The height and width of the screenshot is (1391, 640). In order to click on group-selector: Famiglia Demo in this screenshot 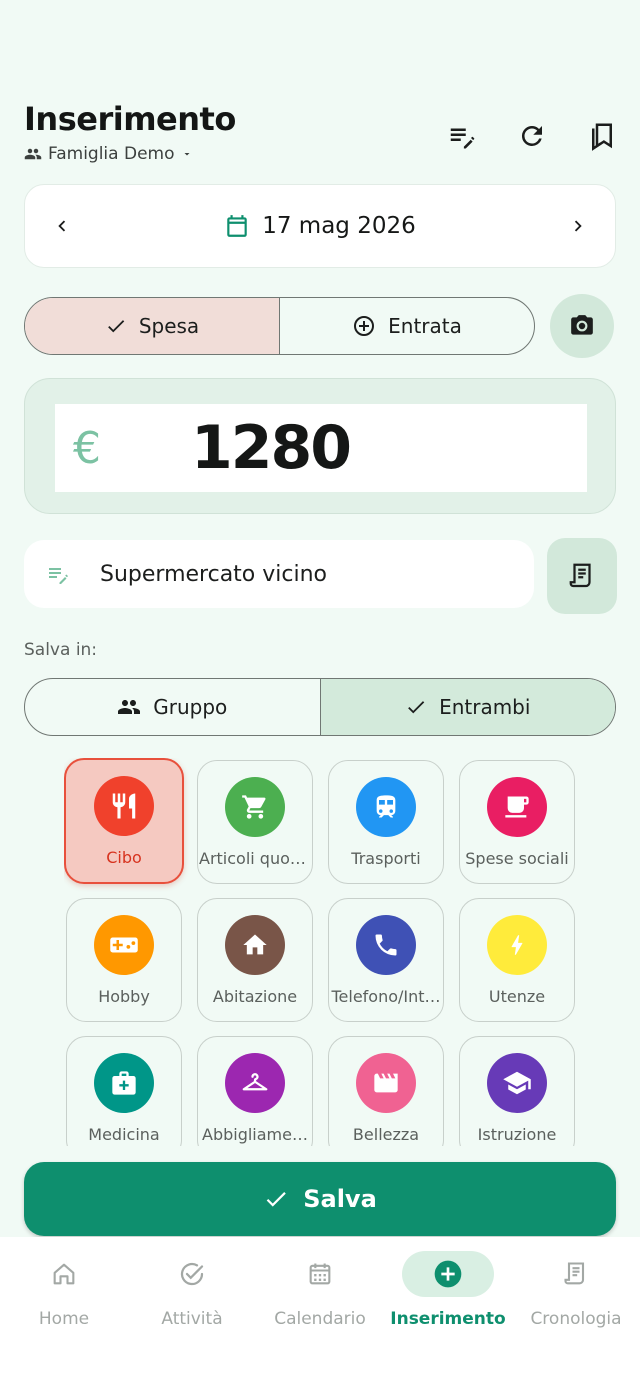, I will do `click(108, 154)`.